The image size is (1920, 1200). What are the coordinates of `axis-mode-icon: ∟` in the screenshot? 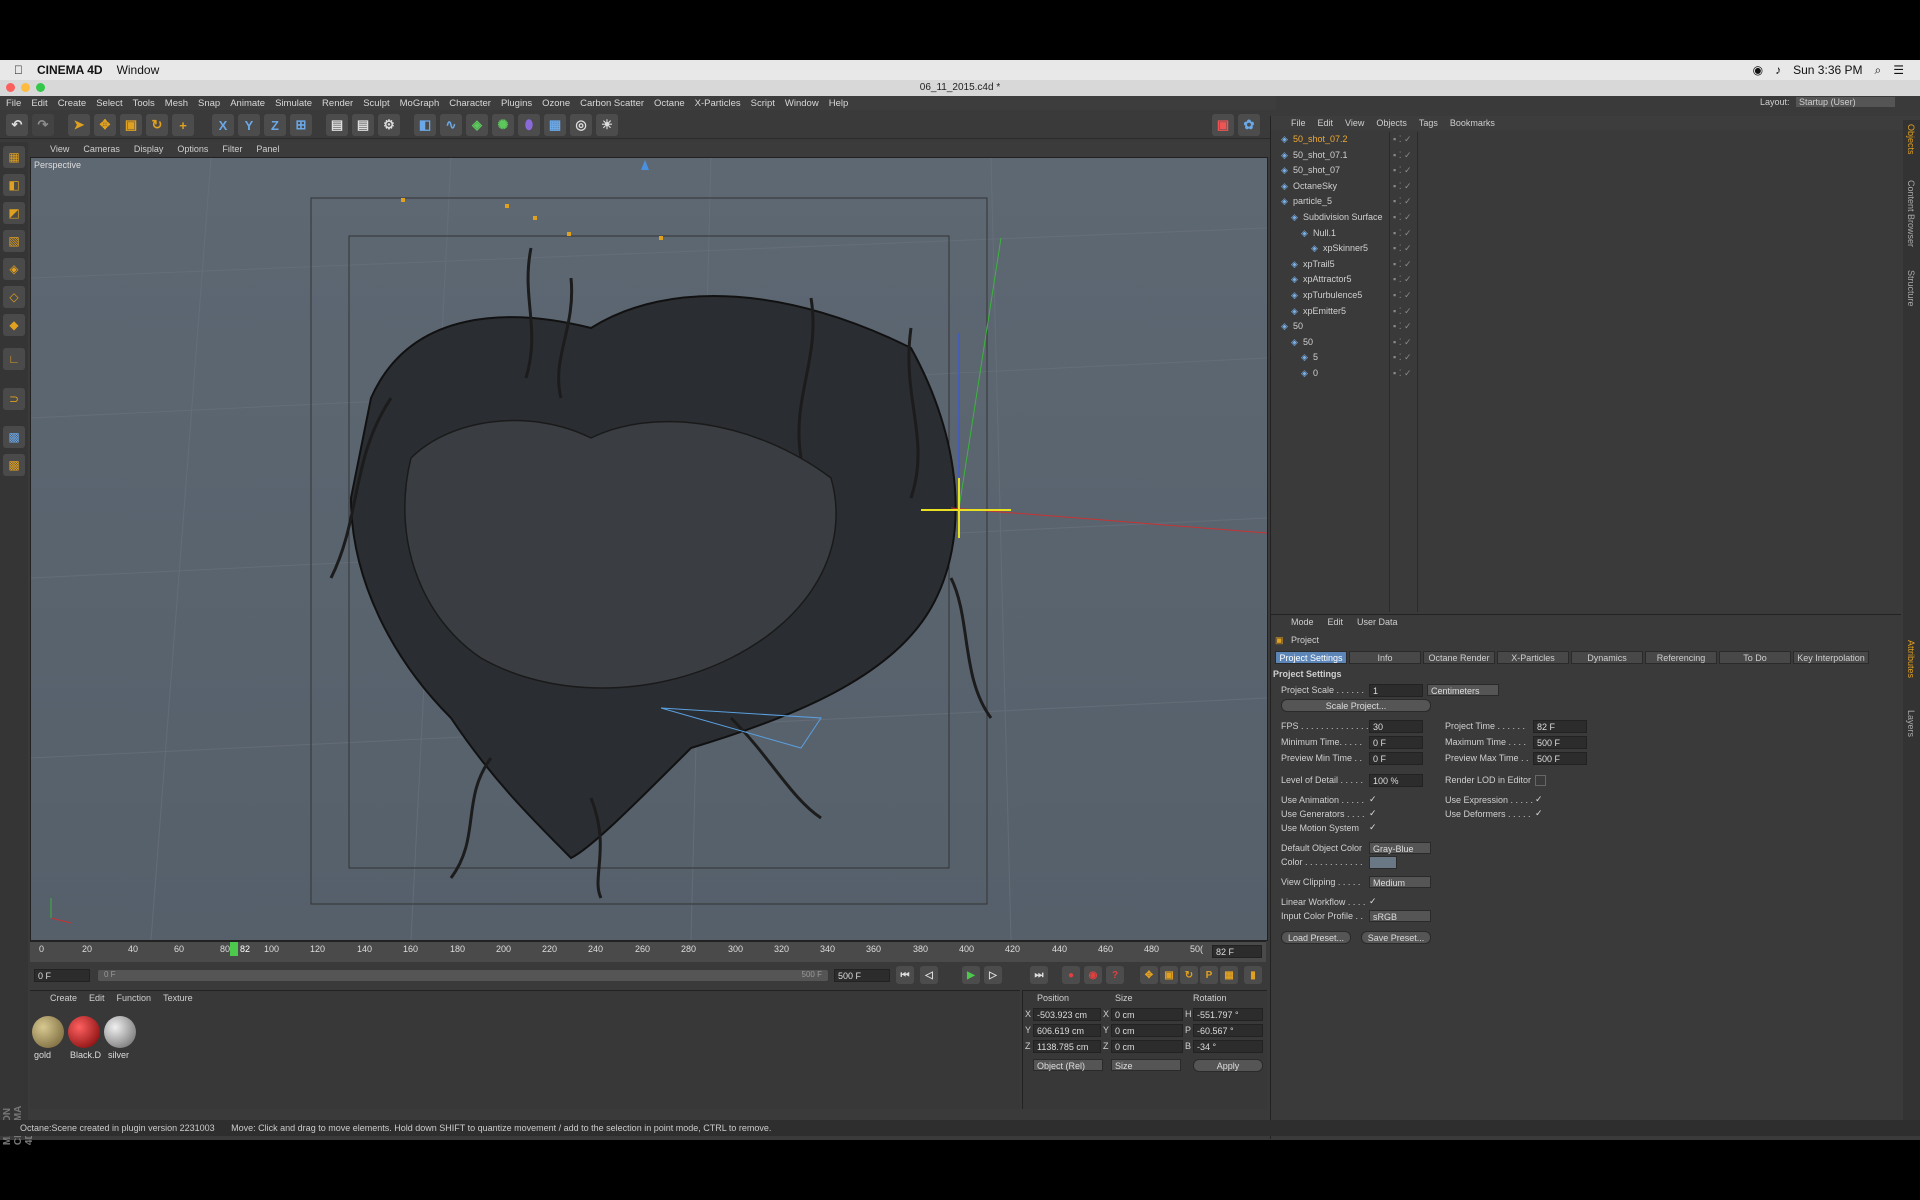 It's located at (14, 359).